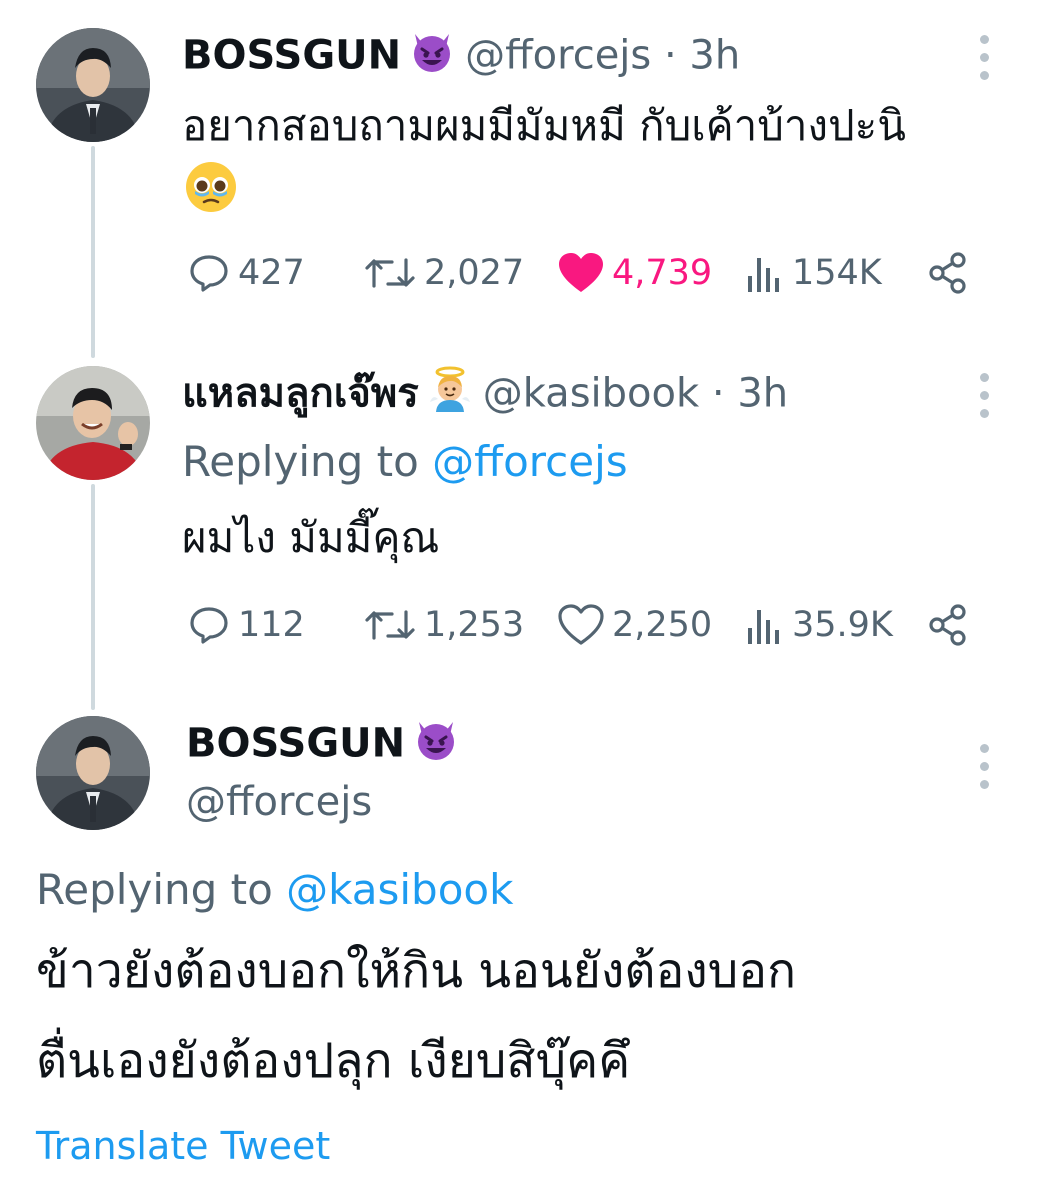 The height and width of the screenshot is (1200, 1042). What do you see at coordinates (544, 125) in the screenshot?
I see `tweet-text: อยากสอบถามผมมีมัมหมี กับเค้าบ้างปะนิ` at bounding box center [544, 125].